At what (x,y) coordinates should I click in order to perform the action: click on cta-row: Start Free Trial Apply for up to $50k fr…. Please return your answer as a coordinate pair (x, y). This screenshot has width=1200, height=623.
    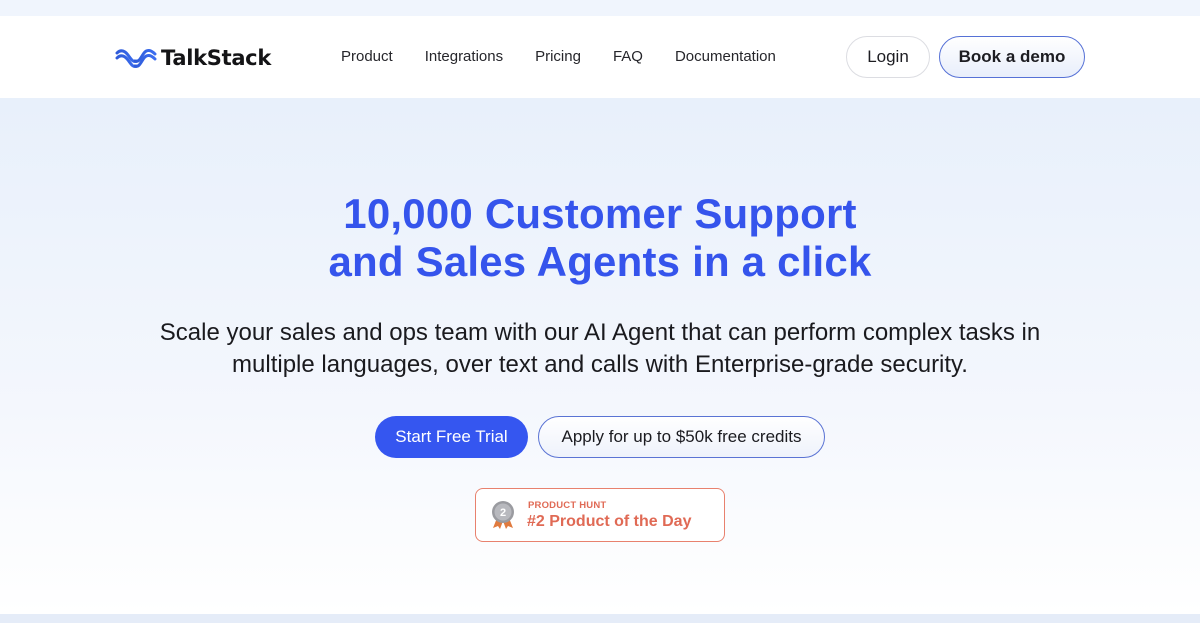
    Looking at the image, I should click on (600, 437).